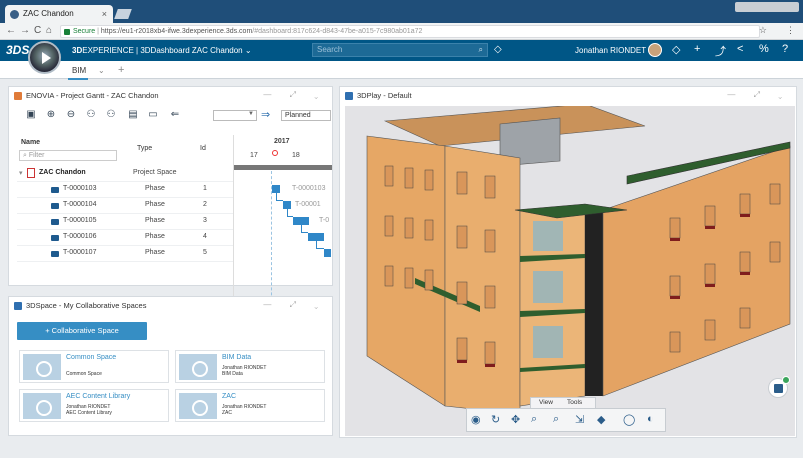 This screenshot has height=458, width=803. Describe the element at coordinates (25, 30) in the screenshot. I see `forward-icon: →` at that location.